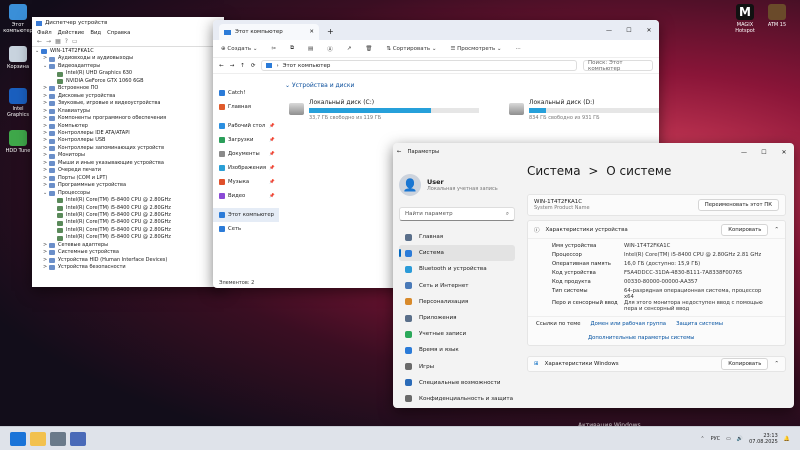 Image resolution: width=800 pixels, height=450 pixels. I want to click on more-icon: ···, so click(518, 49).